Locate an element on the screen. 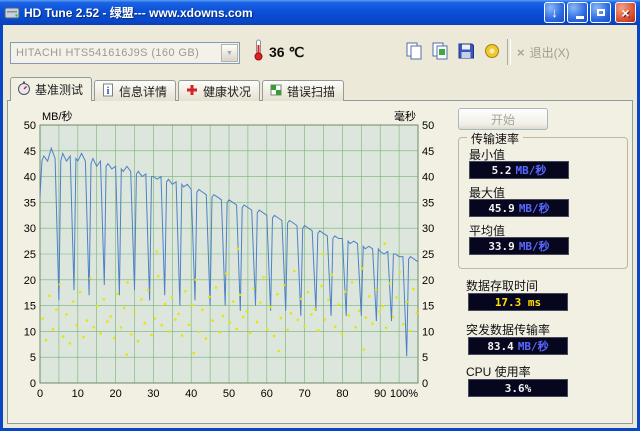 Image resolution: width=640 pixels, height=431 pixels. drive-select-value: HITACHI HTS541616J9S (160 GB) is located at coordinates (108, 53).